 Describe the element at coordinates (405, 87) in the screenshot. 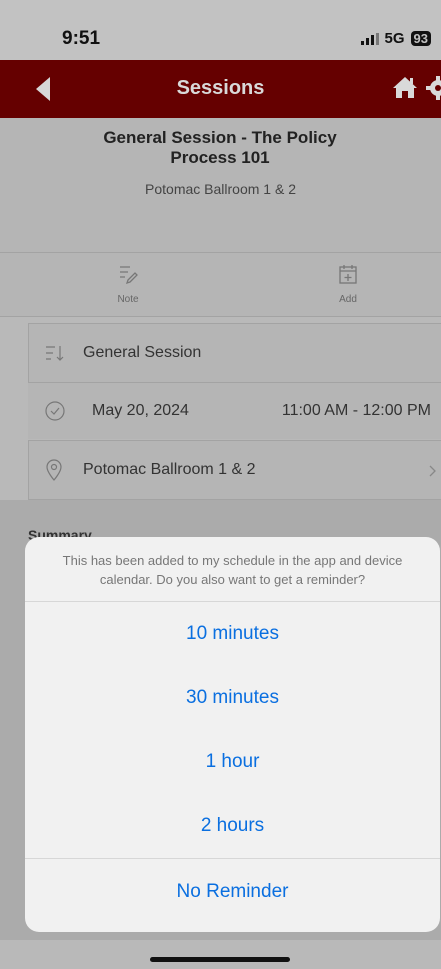

I see `home-icon` at that location.